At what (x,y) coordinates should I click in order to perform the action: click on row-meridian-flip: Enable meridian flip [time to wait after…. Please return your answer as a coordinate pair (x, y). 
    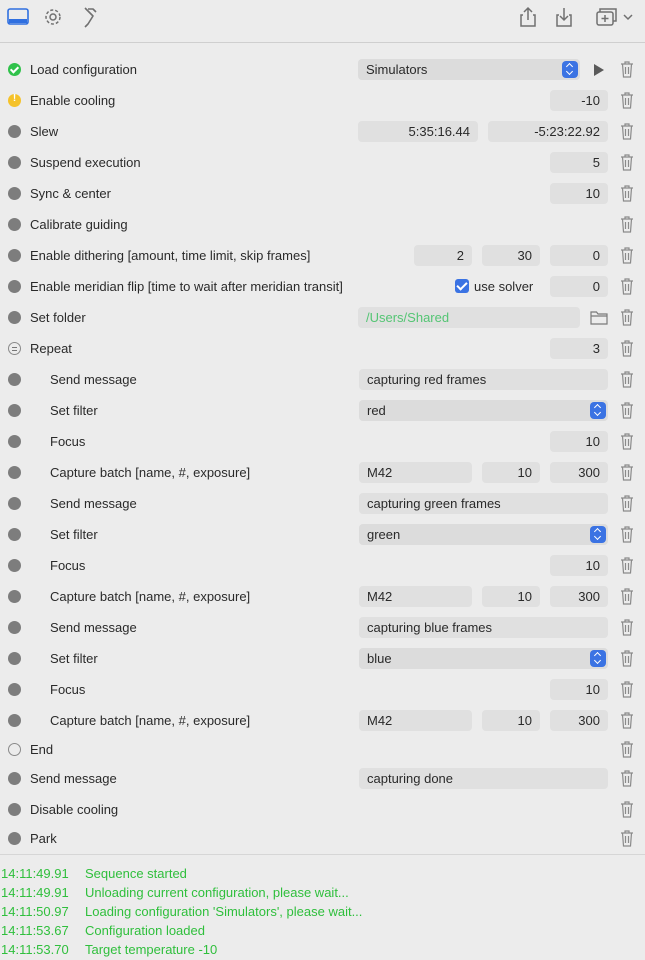
    Looking at the image, I should click on (322, 286).